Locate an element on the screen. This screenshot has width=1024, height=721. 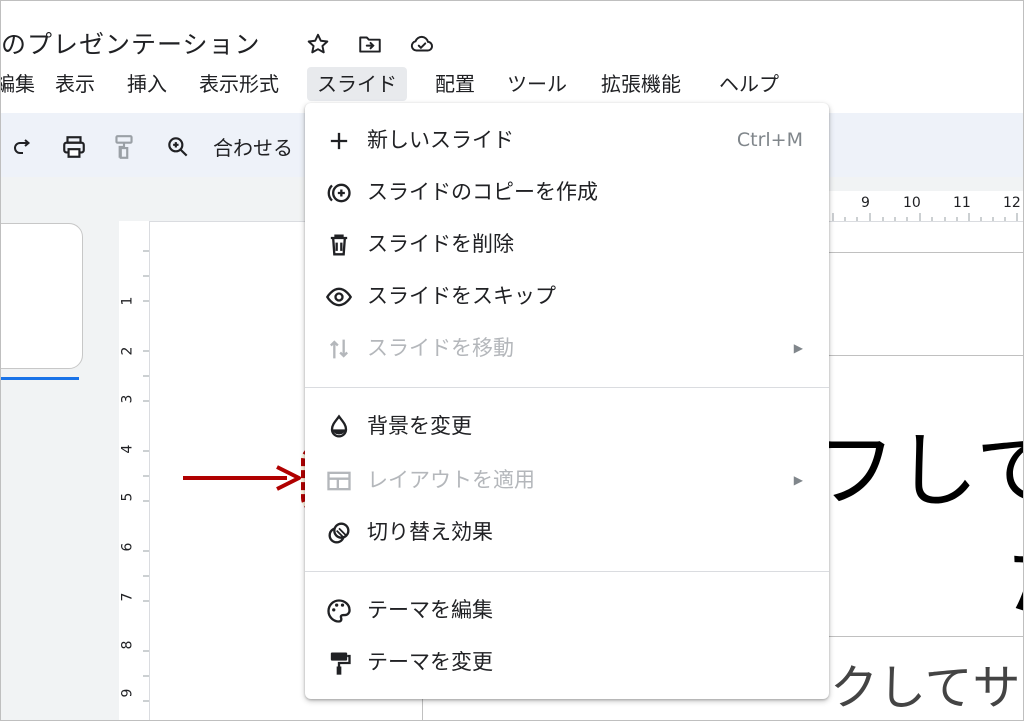
ruler-label: 3 is located at coordinates (127, 399).